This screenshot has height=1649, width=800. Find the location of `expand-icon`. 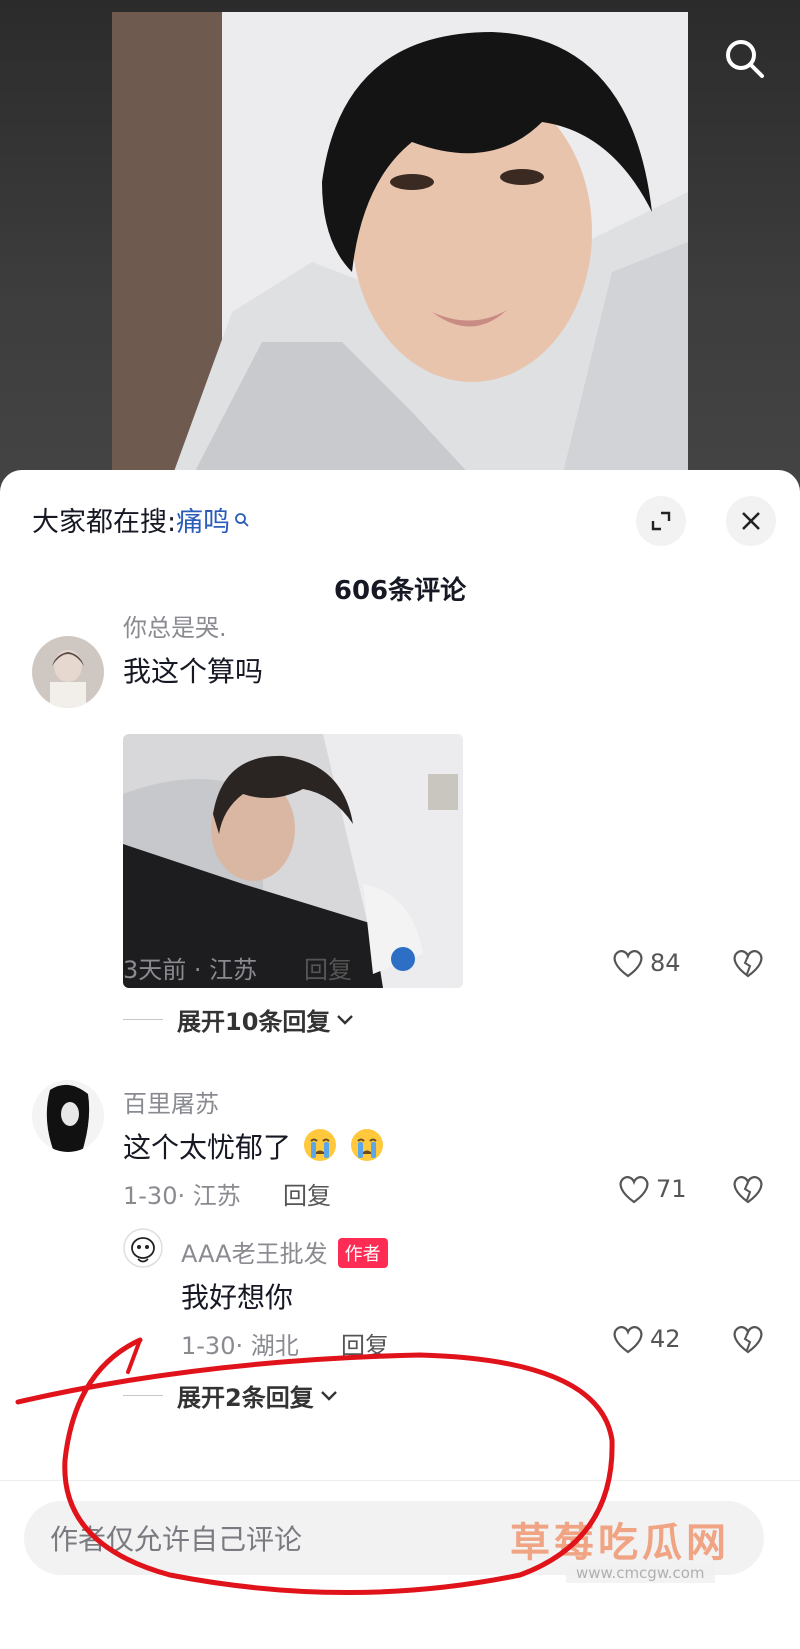

expand-icon is located at coordinates (661, 521).